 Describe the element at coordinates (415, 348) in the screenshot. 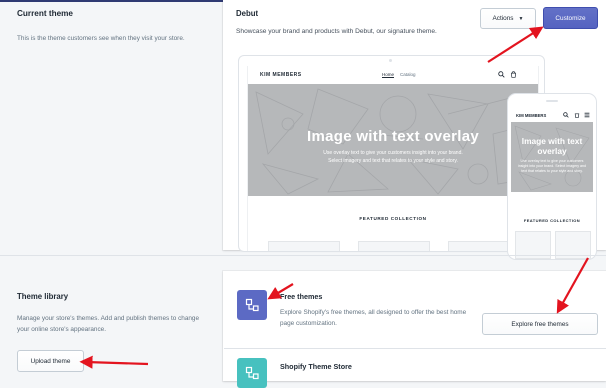

I see `row-divider` at that location.